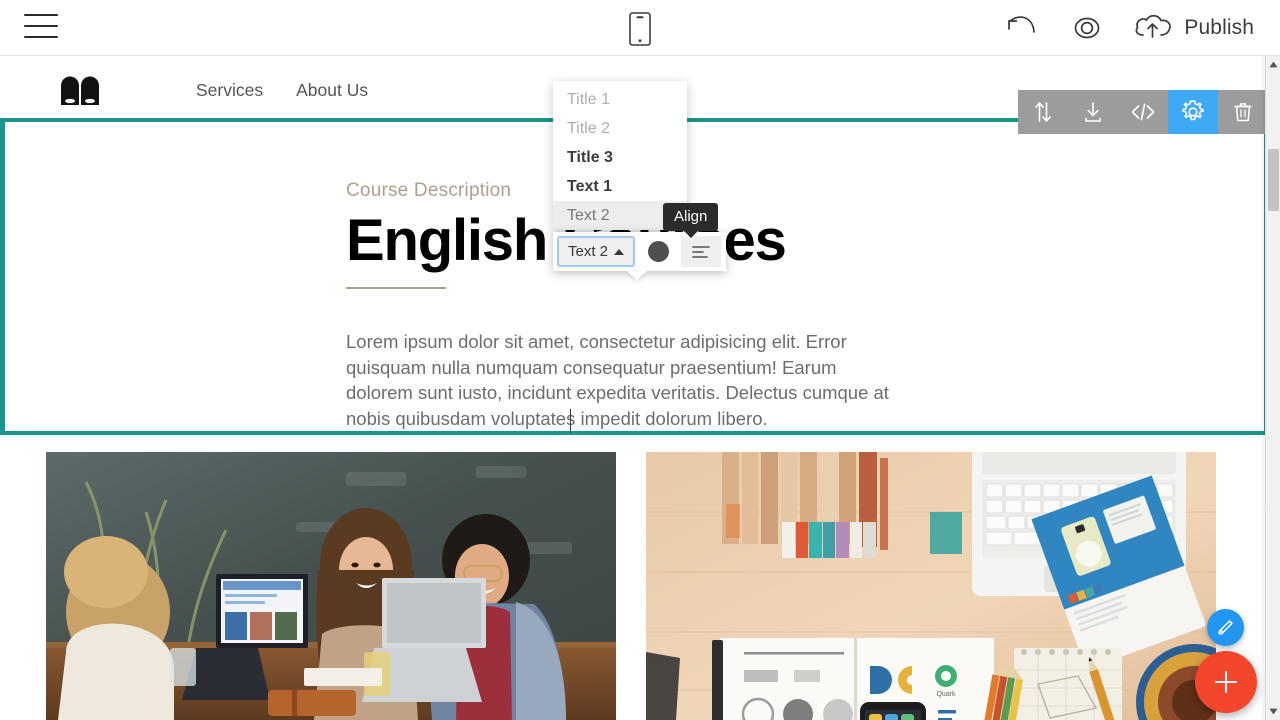  What do you see at coordinates (620, 157) in the screenshot?
I see `style-option-title-3: Title 3` at bounding box center [620, 157].